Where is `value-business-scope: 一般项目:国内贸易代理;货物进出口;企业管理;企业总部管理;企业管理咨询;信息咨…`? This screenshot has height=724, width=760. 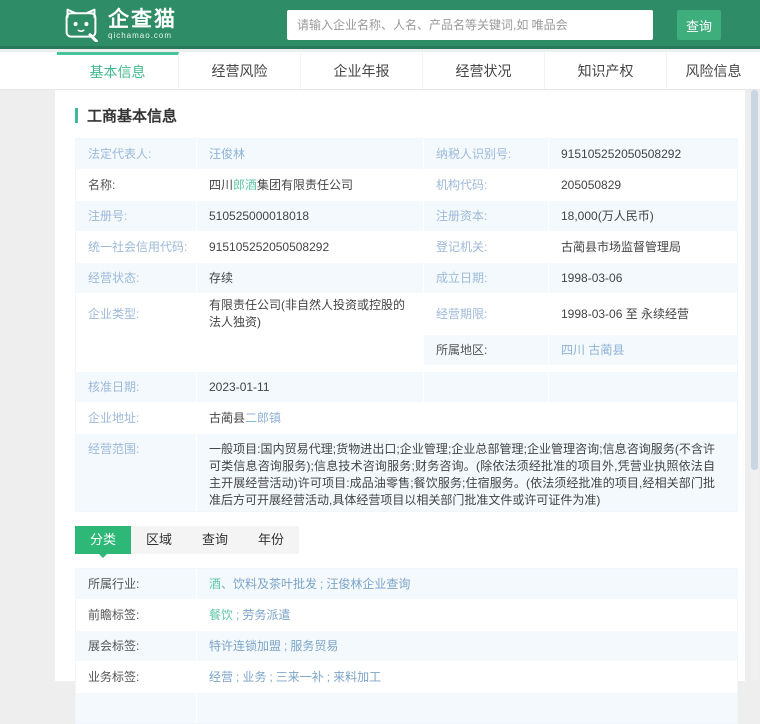
value-business-scope: 一般项目:国内贸易代理;货物进出口;企业管理;企业总部管理;企业管理咨询;信息咨… is located at coordinates (467, 472).